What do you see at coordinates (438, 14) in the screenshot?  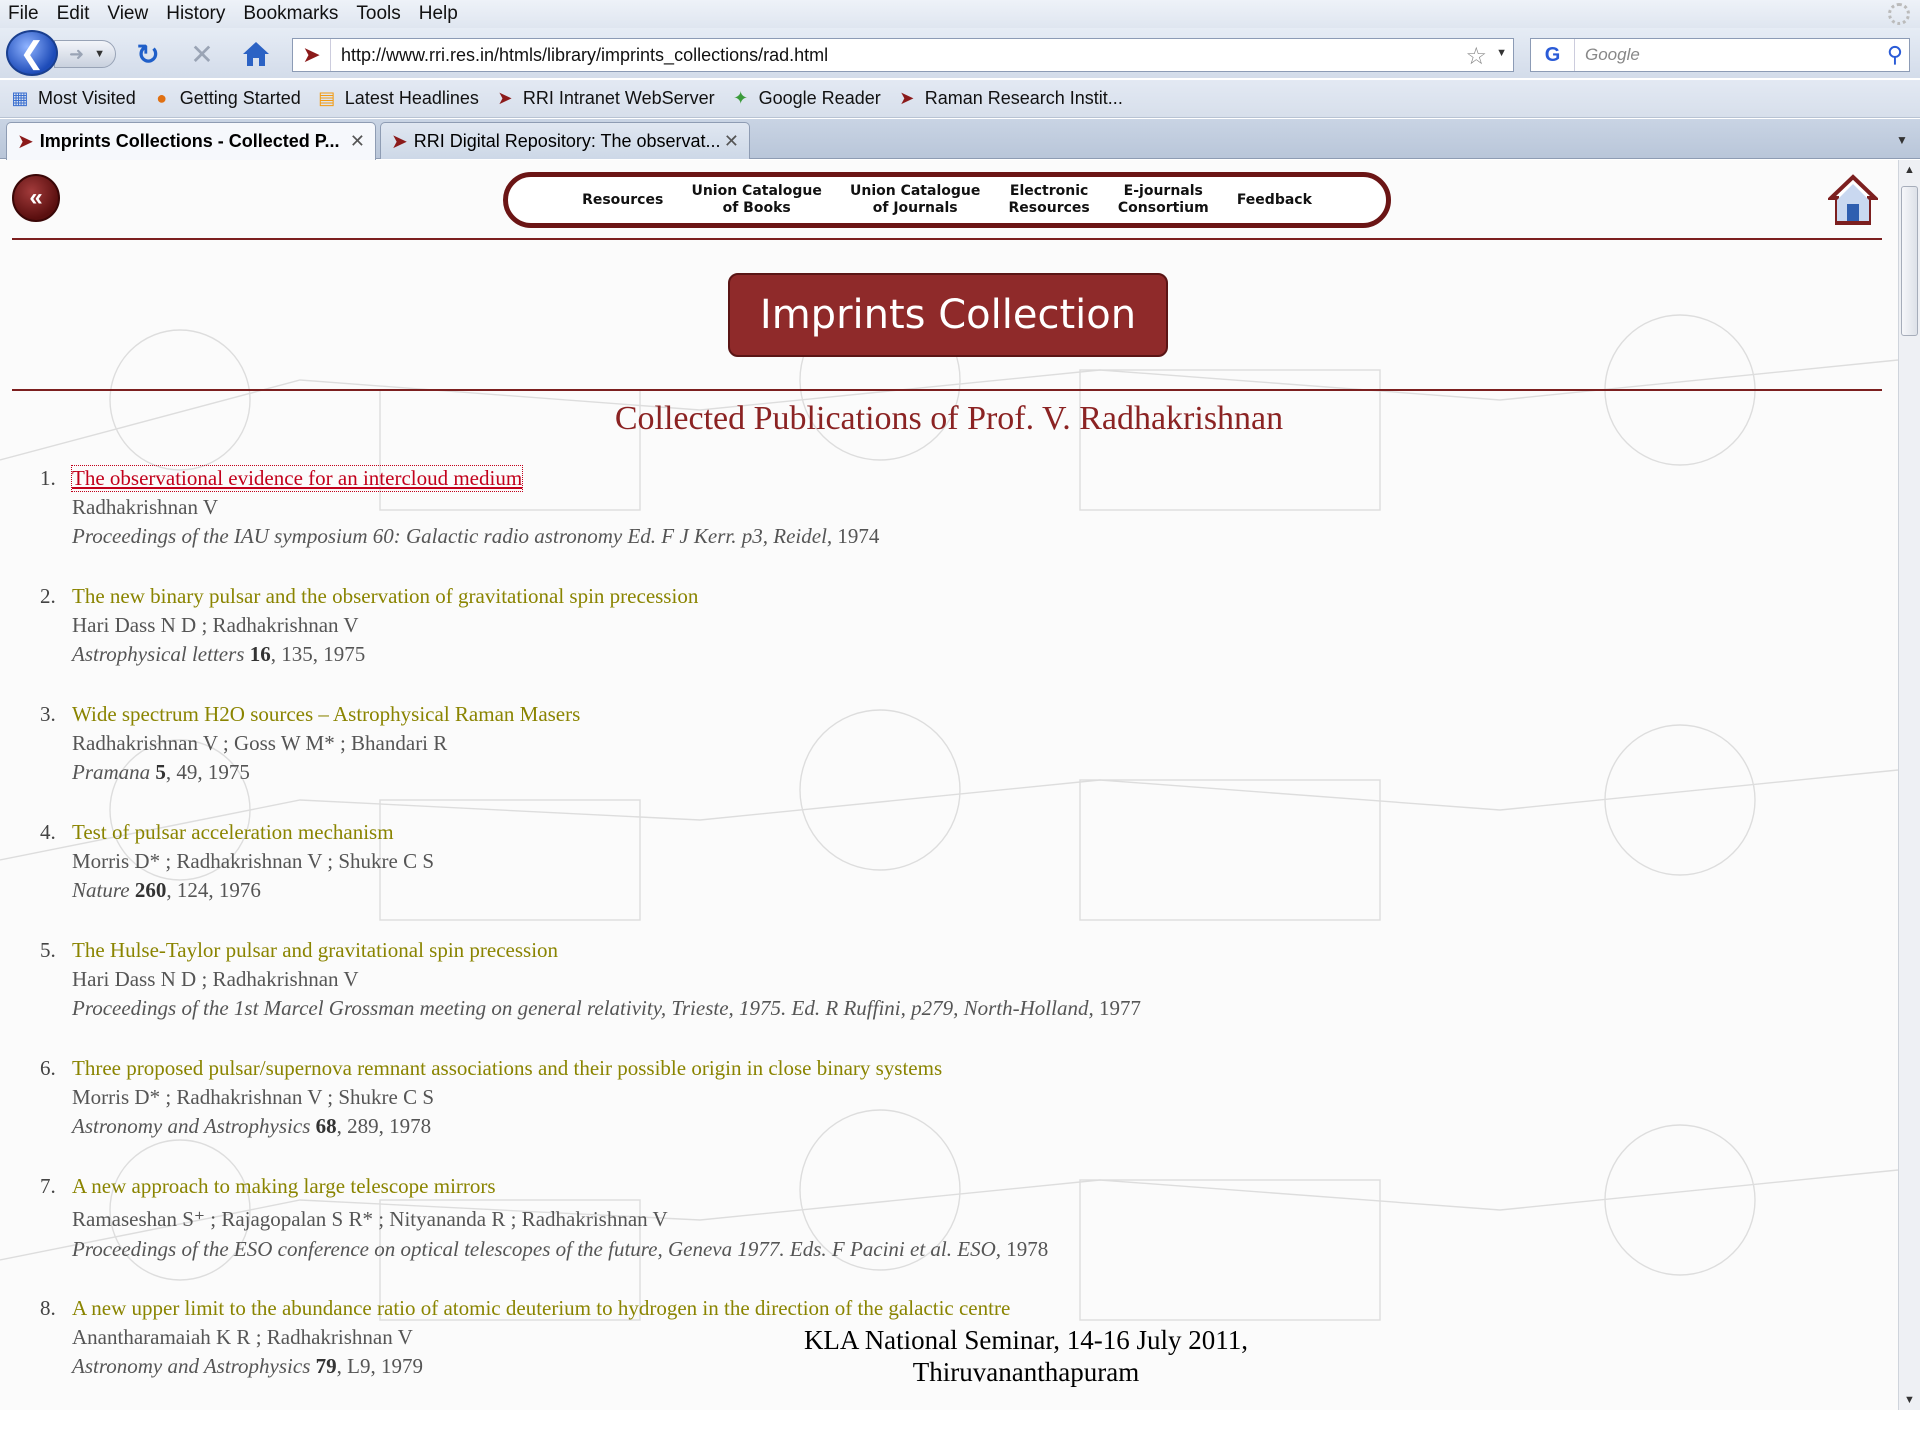 I see `menu-help: Help` at bounding box center [438, 14].